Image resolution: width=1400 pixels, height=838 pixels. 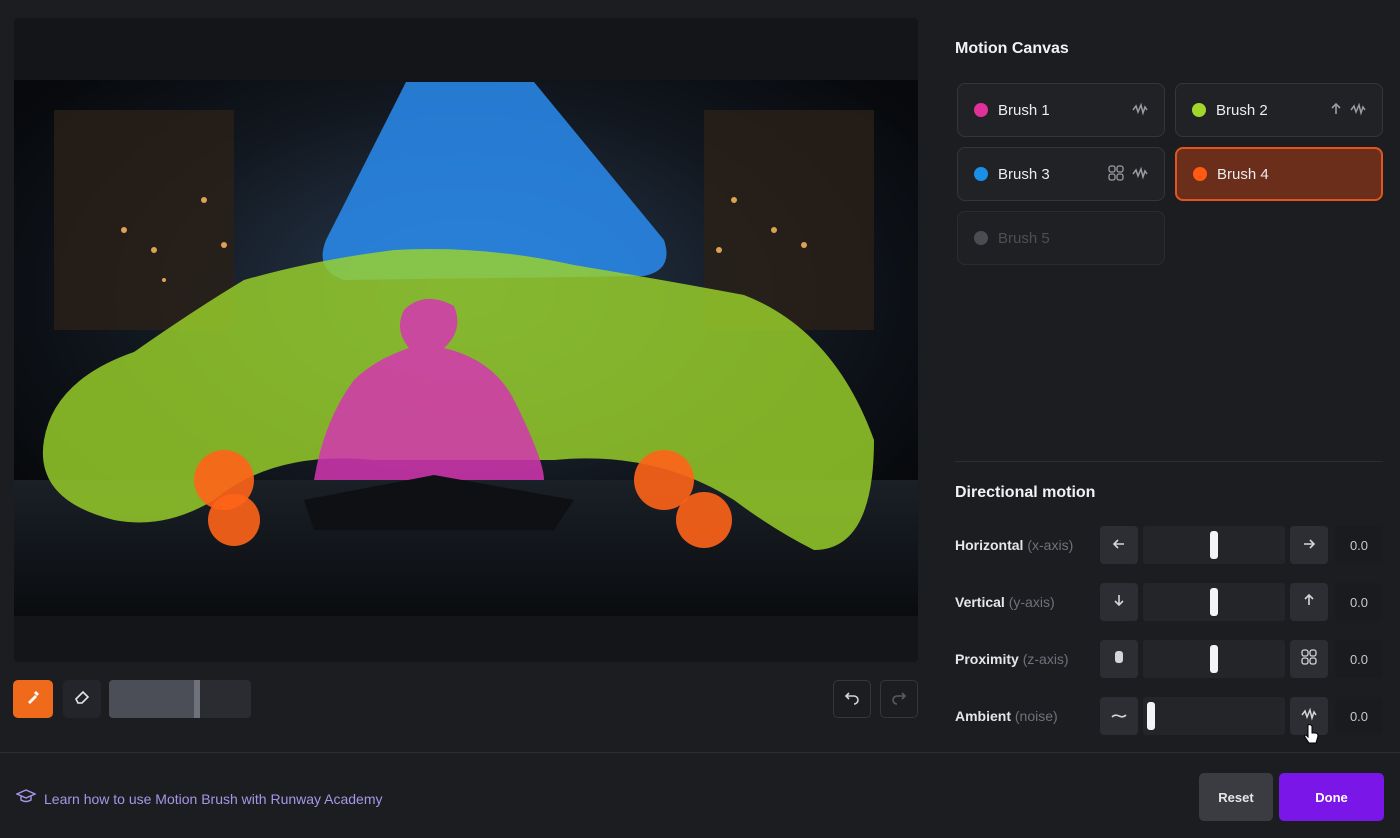 What do you see at coordinates (1243, 174) in the screenshot?
I see `brush-name: Brush 4` at bounding box center [1243, 174].